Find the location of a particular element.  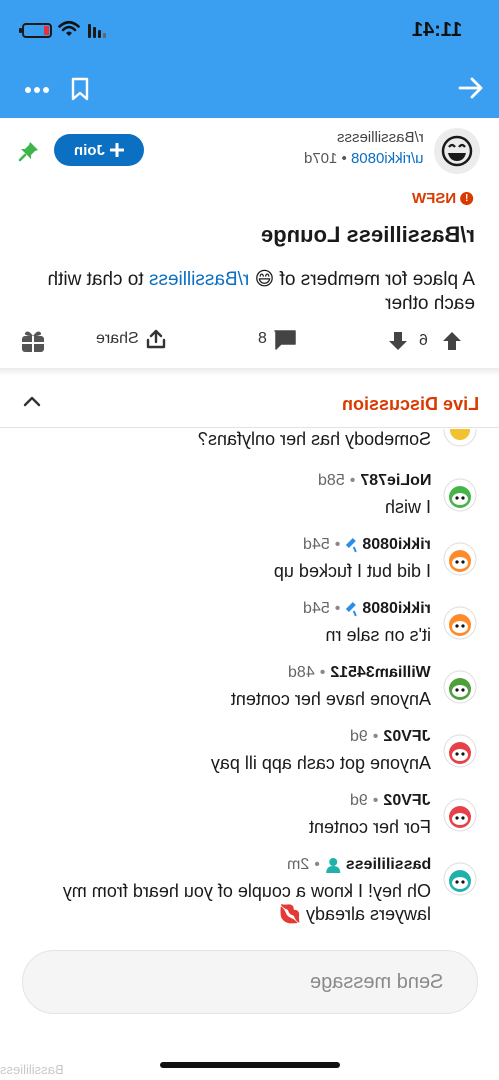

app-bar is located at coordinates (249, 90).